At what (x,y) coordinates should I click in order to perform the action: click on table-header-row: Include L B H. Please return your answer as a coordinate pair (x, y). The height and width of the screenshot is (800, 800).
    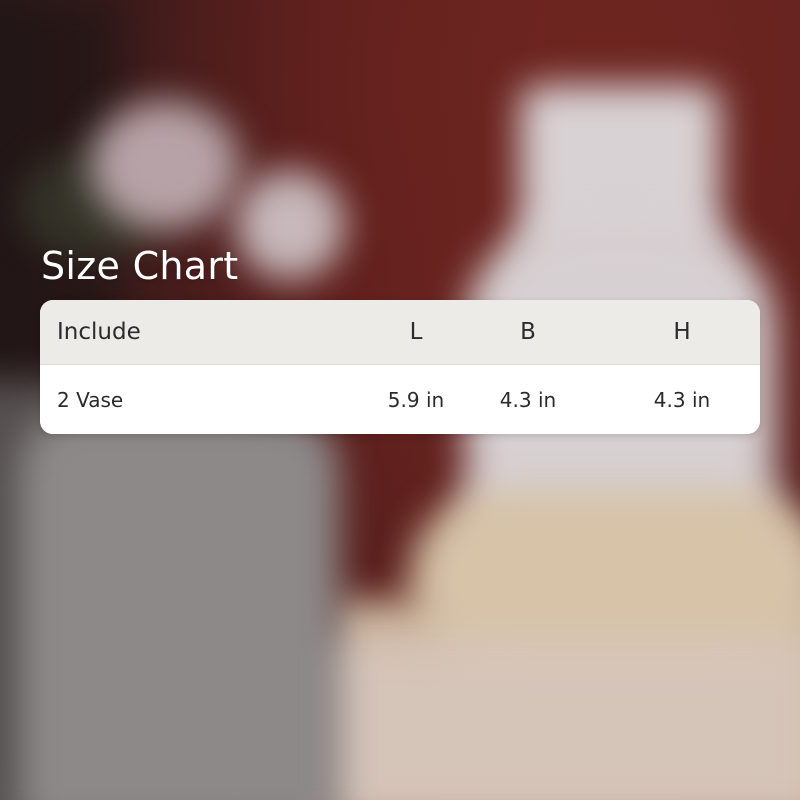
    Looking at the image, I should click on (400, 332).